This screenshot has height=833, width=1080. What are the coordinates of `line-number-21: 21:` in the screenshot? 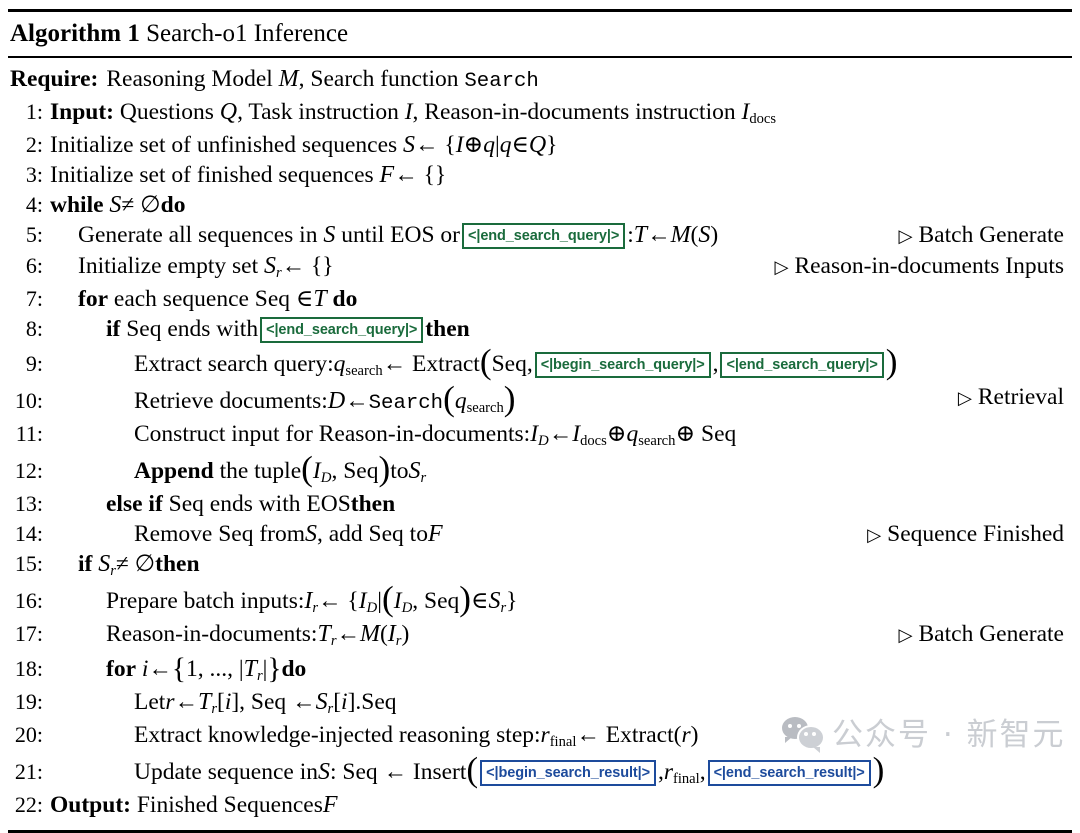 It's located at (28, 771).